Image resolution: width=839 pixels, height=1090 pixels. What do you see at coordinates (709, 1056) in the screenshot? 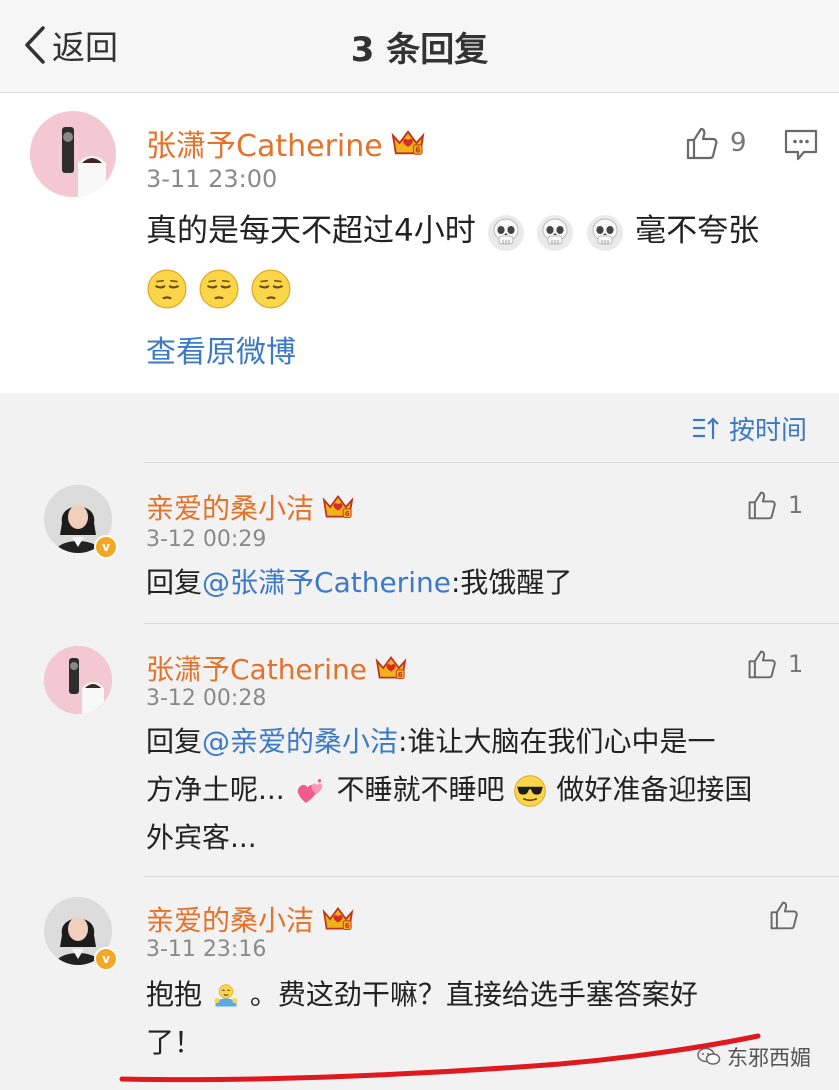
I see `wechat-icon` at bounding box center [709, 1056].